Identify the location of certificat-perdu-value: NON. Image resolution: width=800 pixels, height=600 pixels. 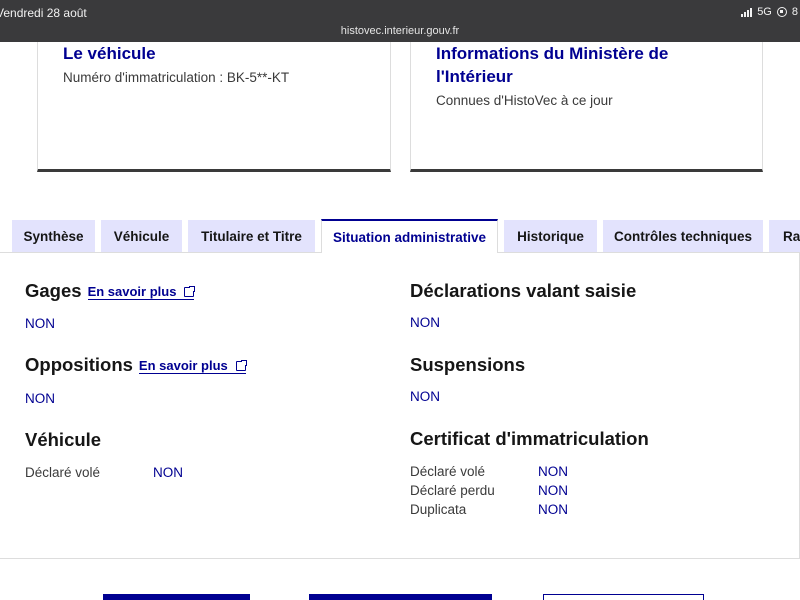
(553, 490).